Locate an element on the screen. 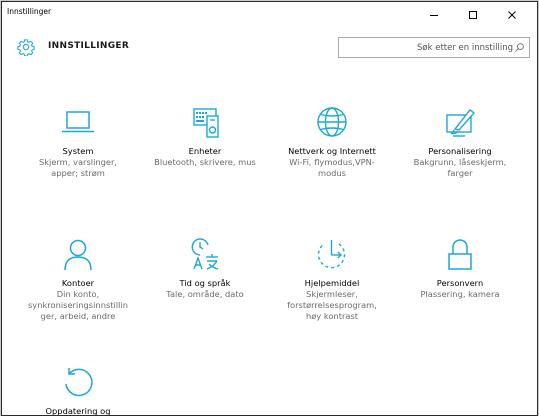  page-title: INNSTILLINGER is located at coordinates (89, 46).